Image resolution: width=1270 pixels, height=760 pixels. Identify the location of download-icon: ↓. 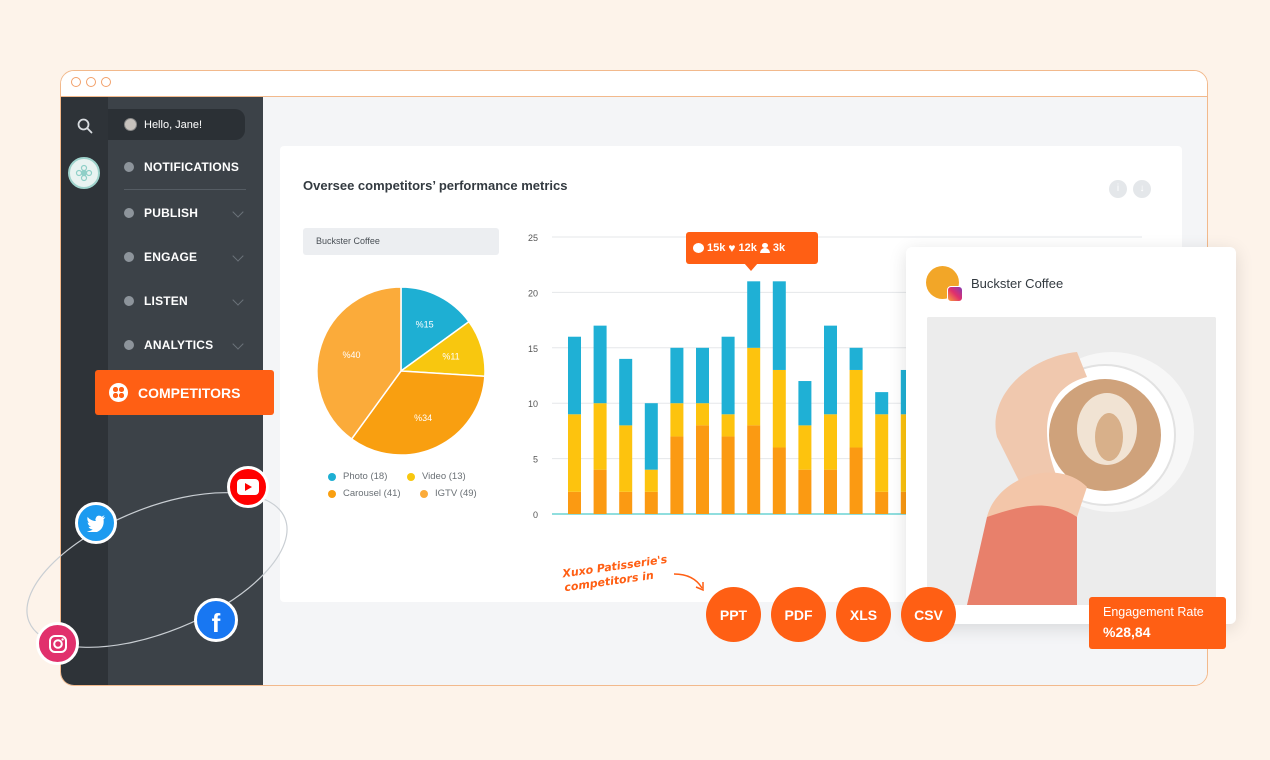
(1142, 189).